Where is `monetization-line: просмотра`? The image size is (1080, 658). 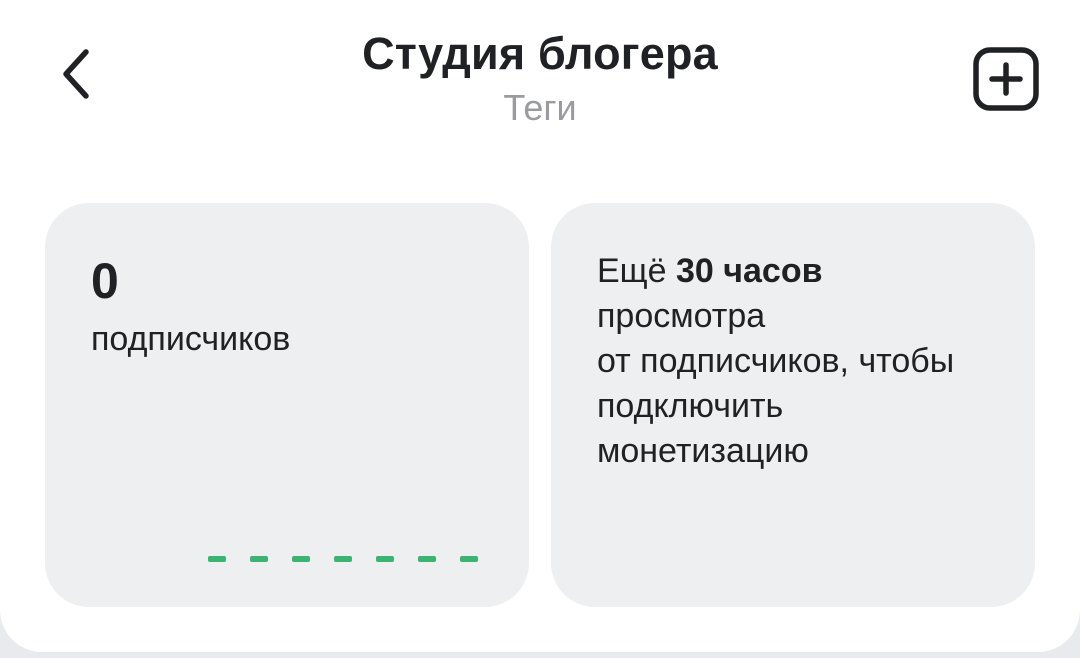
monetization-line: просмотра is located at coordinates (681, 316).